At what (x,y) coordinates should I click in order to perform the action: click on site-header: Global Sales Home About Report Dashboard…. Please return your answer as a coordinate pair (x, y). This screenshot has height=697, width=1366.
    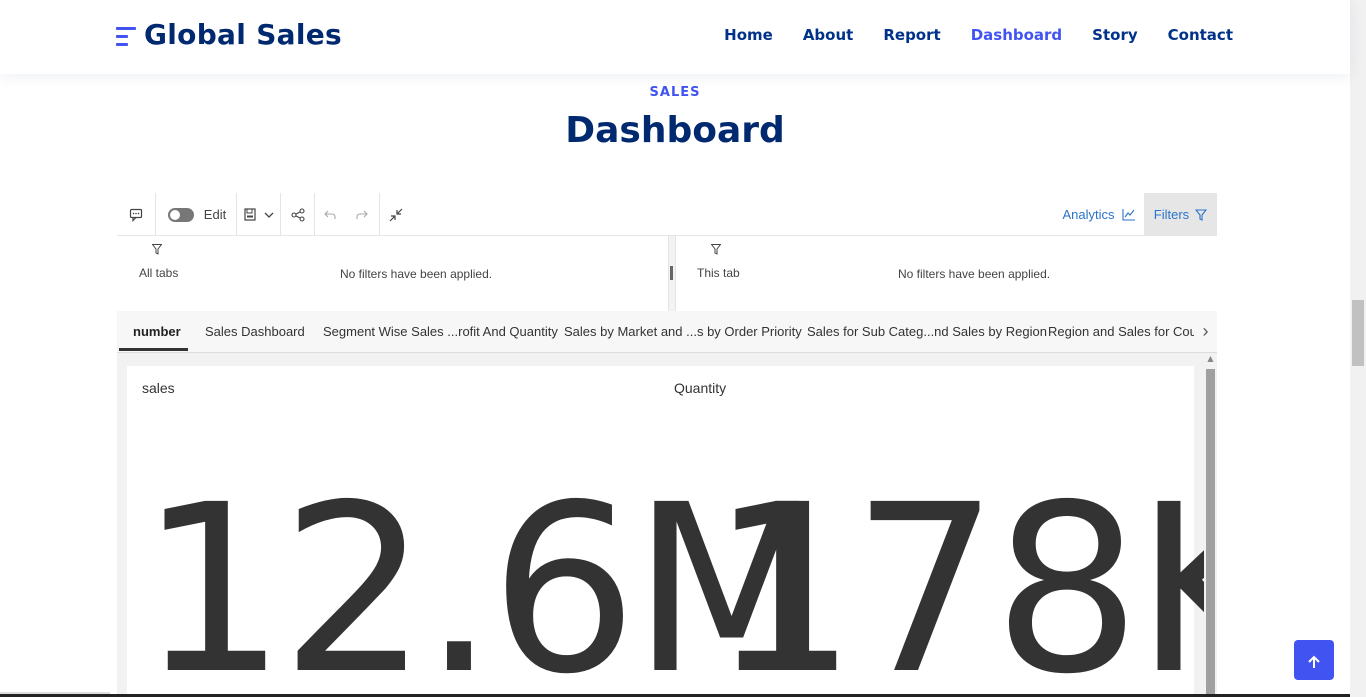
    Looking at the image, I should click on (675, 37).